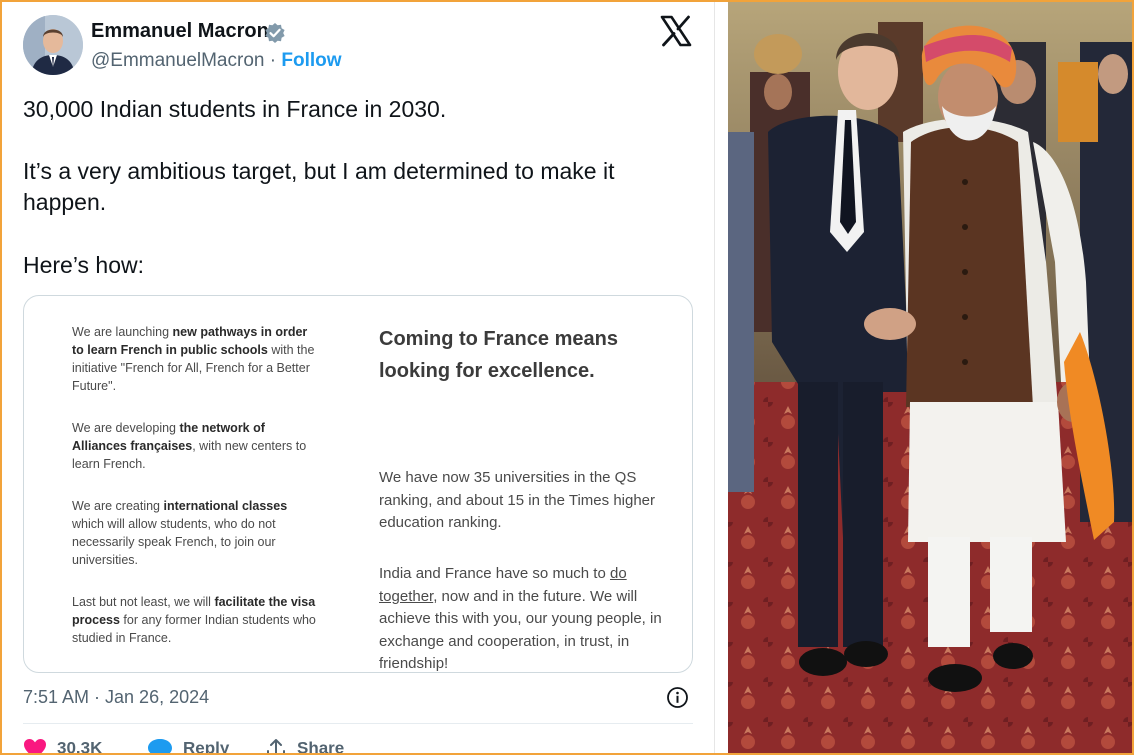 The image size is (1134, 755). I want to click on like-button: 30.3K, so click(62, 745).